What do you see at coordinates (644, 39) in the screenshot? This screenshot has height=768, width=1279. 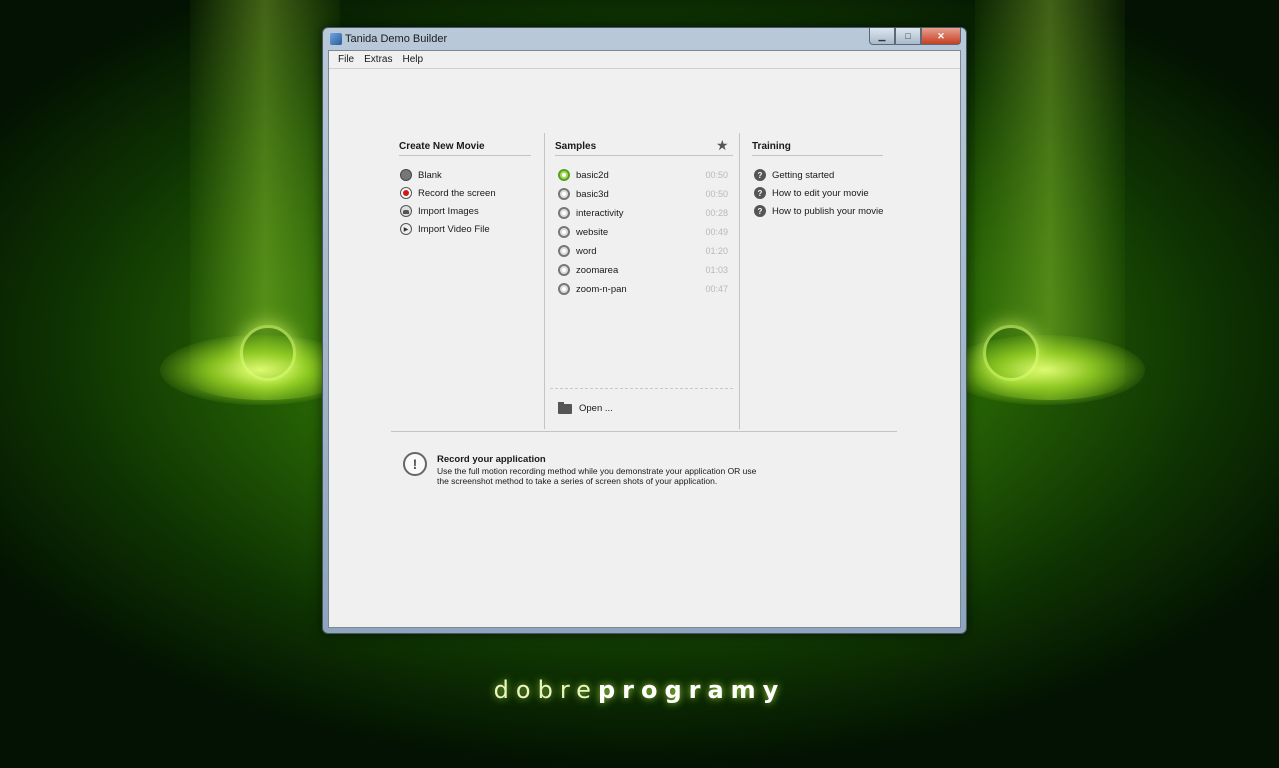 I see `title-bar: Tanida Demo Builder ▁ □ ✕` at bounding box center [644, 39].